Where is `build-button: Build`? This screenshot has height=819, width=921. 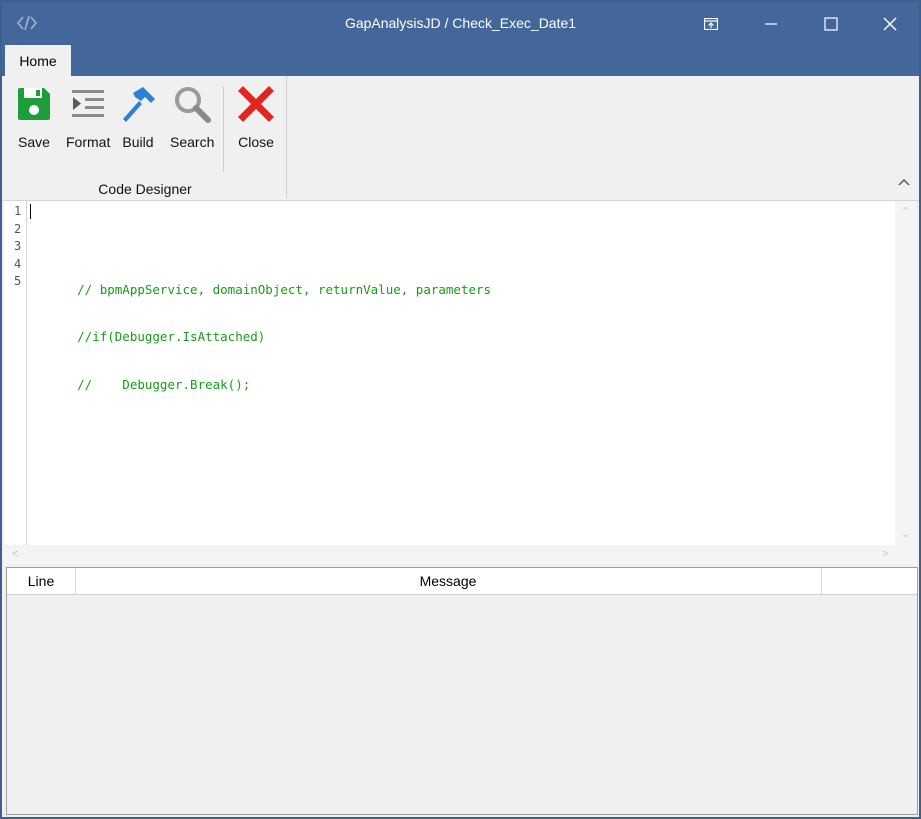
build-button: Build is located at coordinates (138, 120).